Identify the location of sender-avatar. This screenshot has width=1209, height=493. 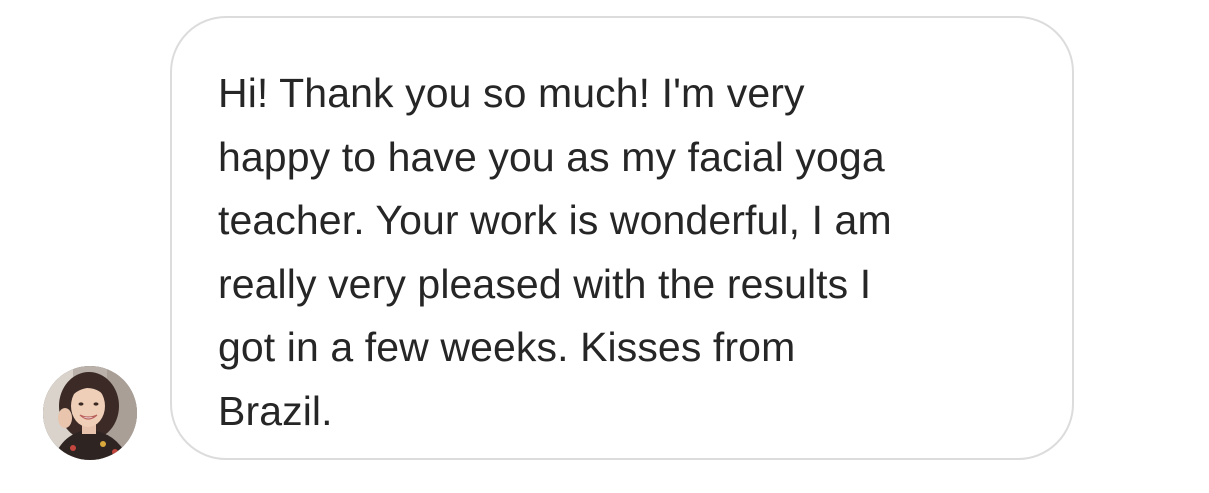
(90, 413).